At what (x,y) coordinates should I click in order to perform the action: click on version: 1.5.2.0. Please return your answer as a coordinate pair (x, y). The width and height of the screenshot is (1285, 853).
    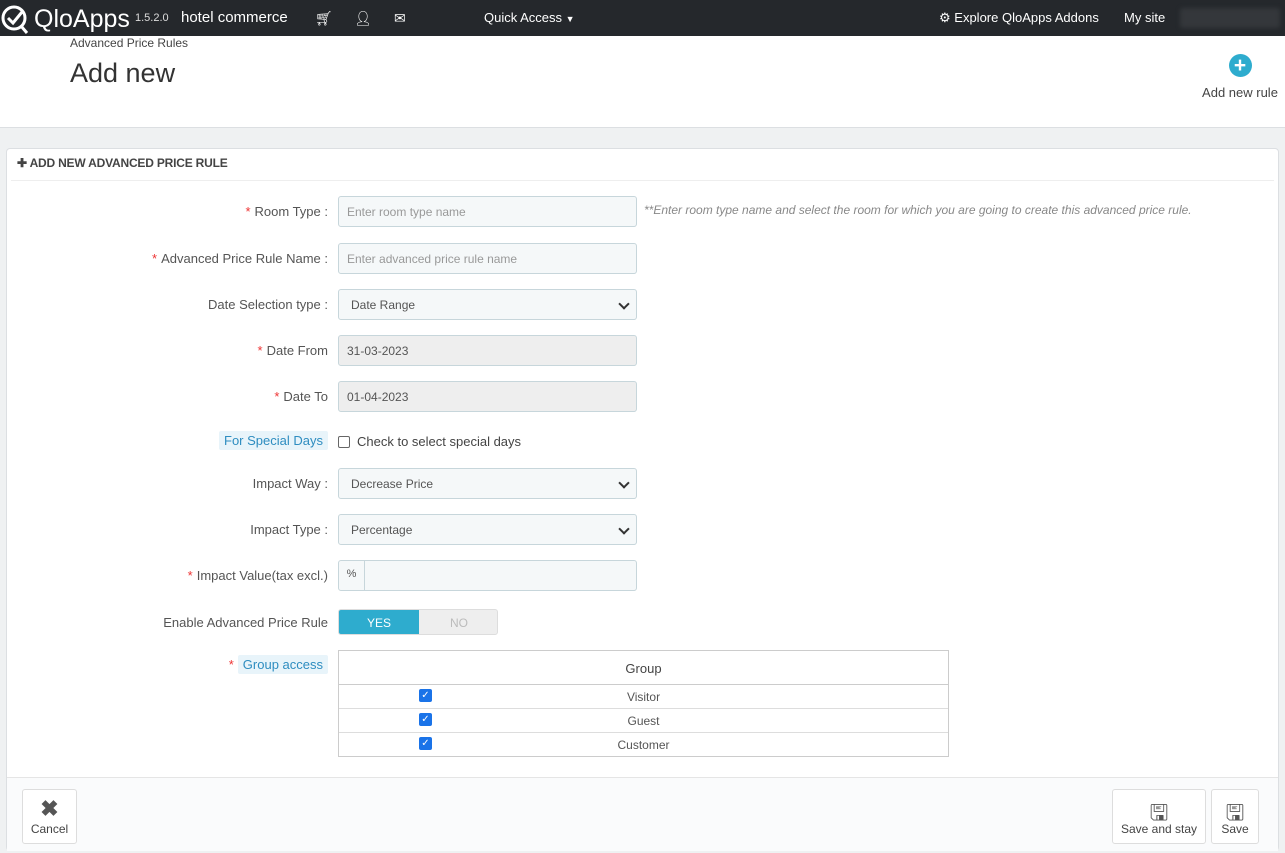
    Looking at the image, I should click on (152, 18).